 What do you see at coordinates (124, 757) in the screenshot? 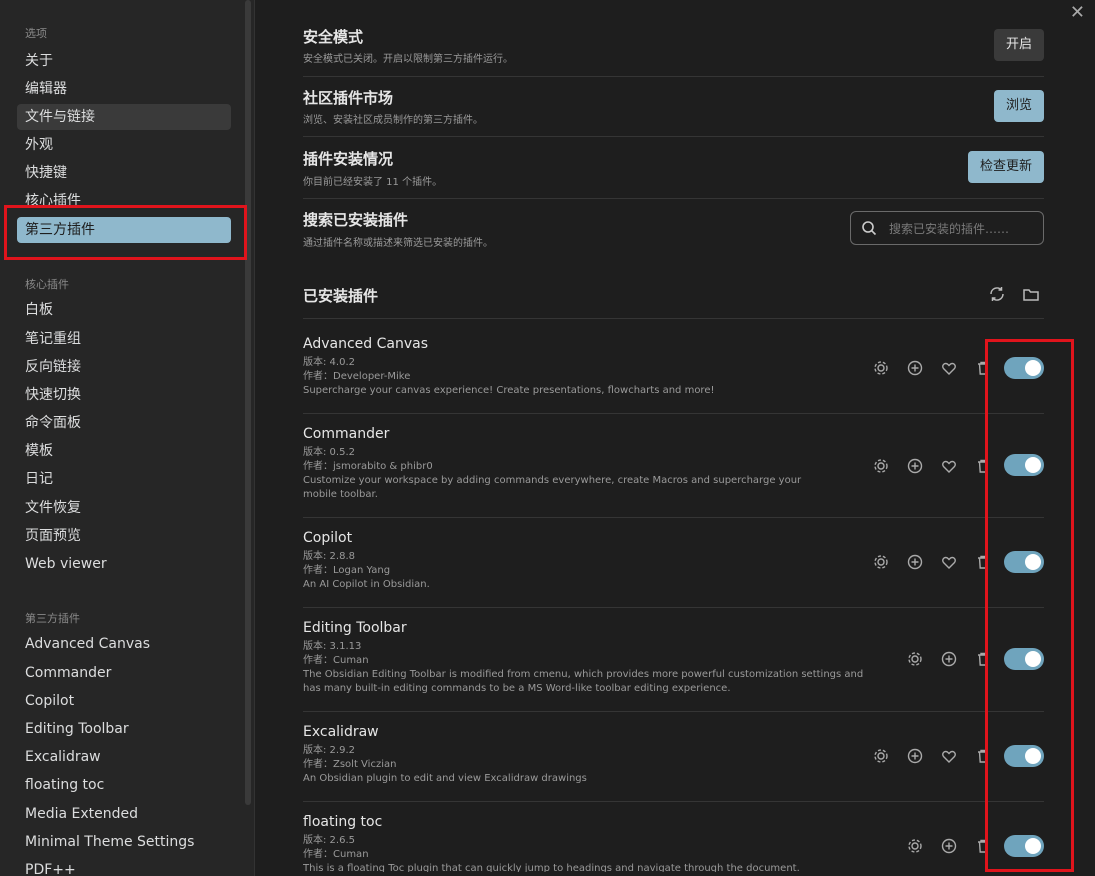
I see `sidebar-item-excalidraw: Excalidraw` at bounding box center [124, 757].